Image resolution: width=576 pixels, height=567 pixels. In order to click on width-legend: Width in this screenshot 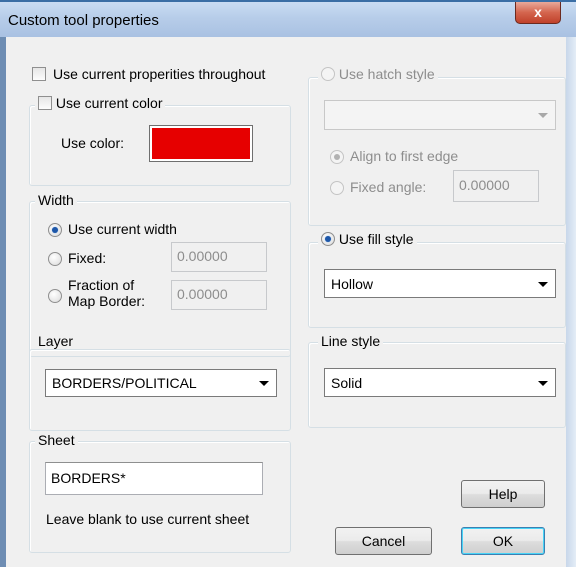, I will do `click(56, 200)`.